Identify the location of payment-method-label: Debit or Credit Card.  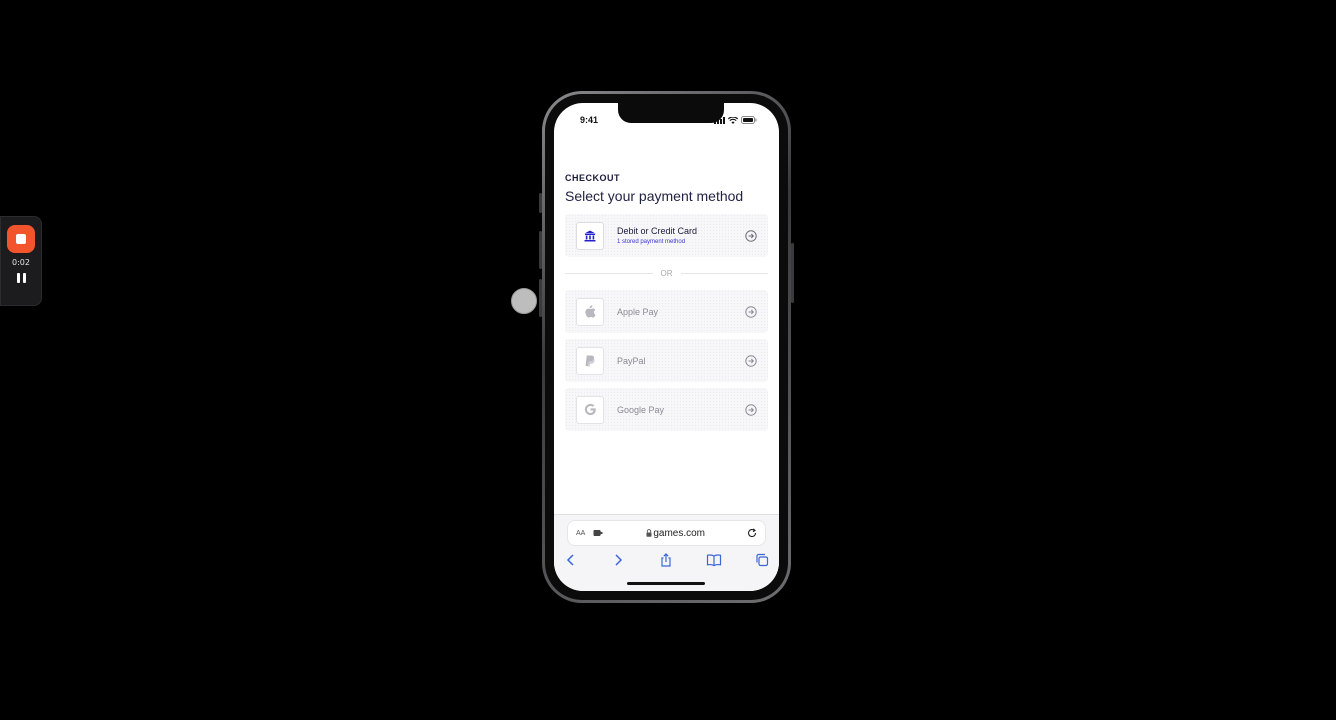
(657, 231).